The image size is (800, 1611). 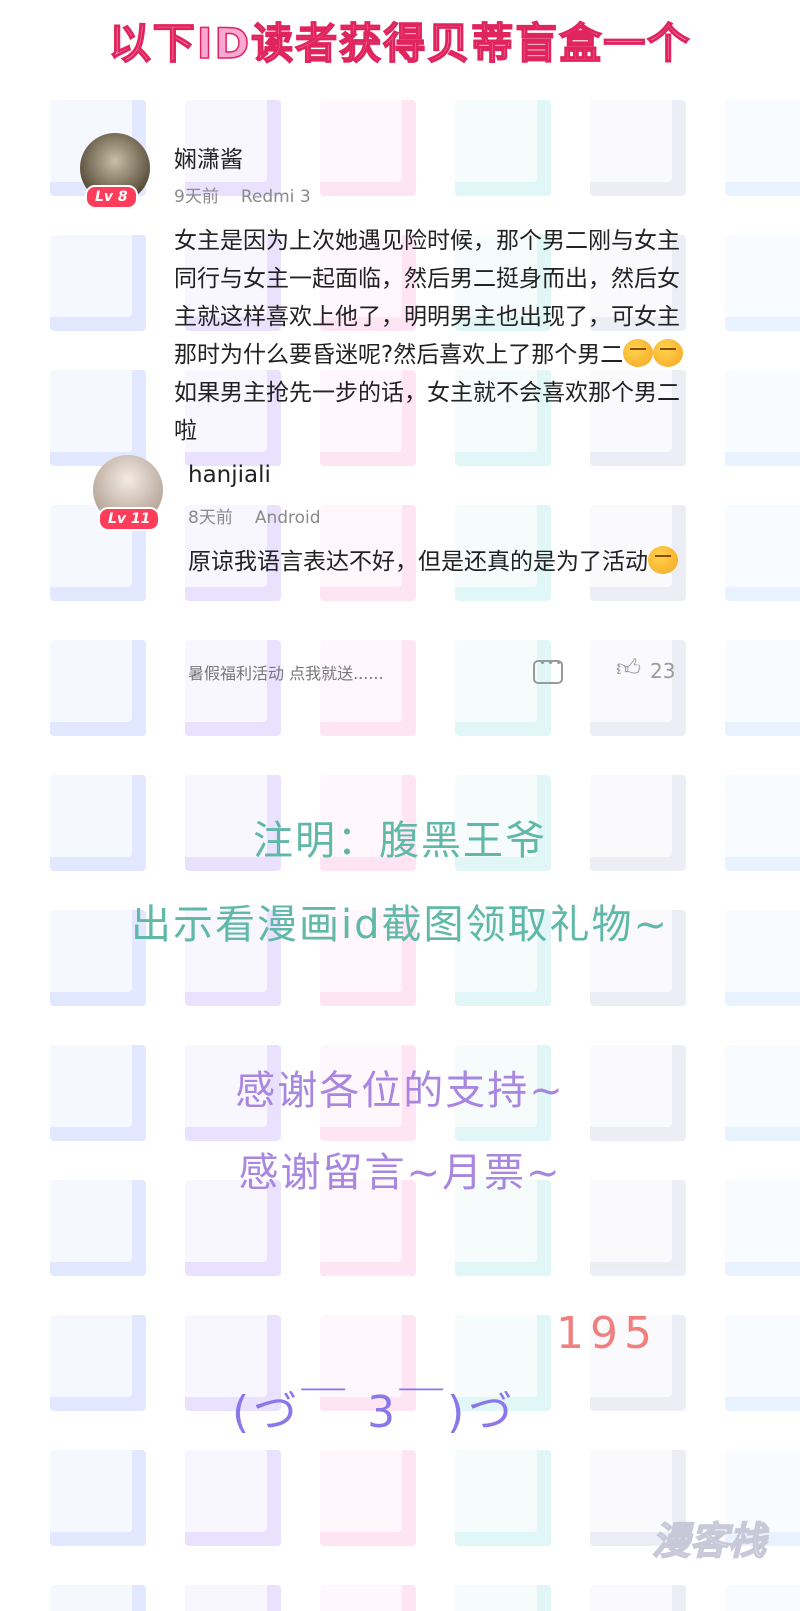 I want to click on reply-meta: 8天前 Android, so click(x=265, y=515).